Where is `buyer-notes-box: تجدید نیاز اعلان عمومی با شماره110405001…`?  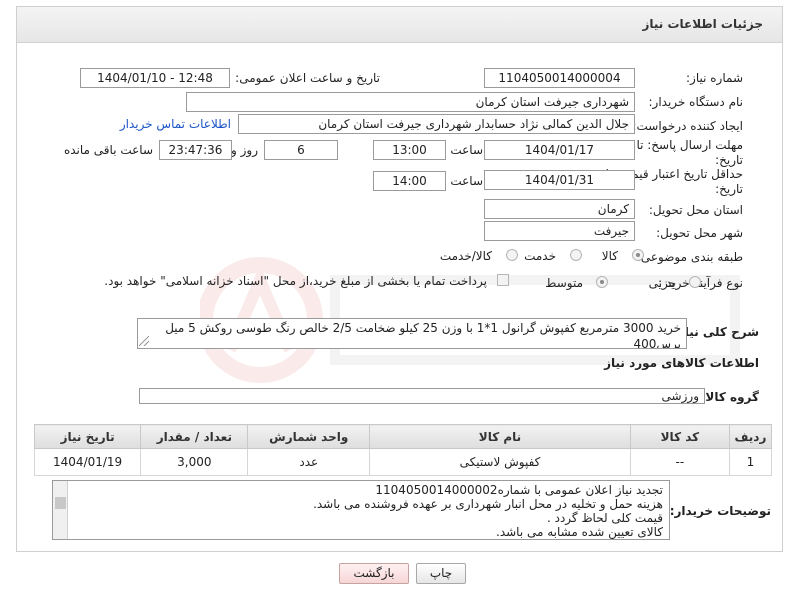 buyer-notes-box: تجدید نیاز اعلان عمومی با شماره110405001… is located at coordinates (361, 510).